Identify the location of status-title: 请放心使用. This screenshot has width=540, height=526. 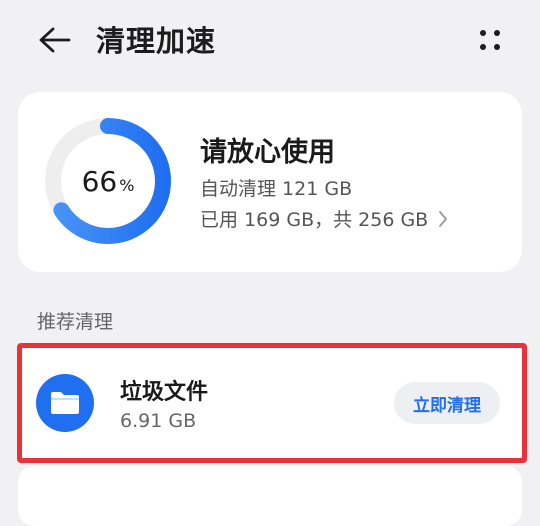
(267, 152).